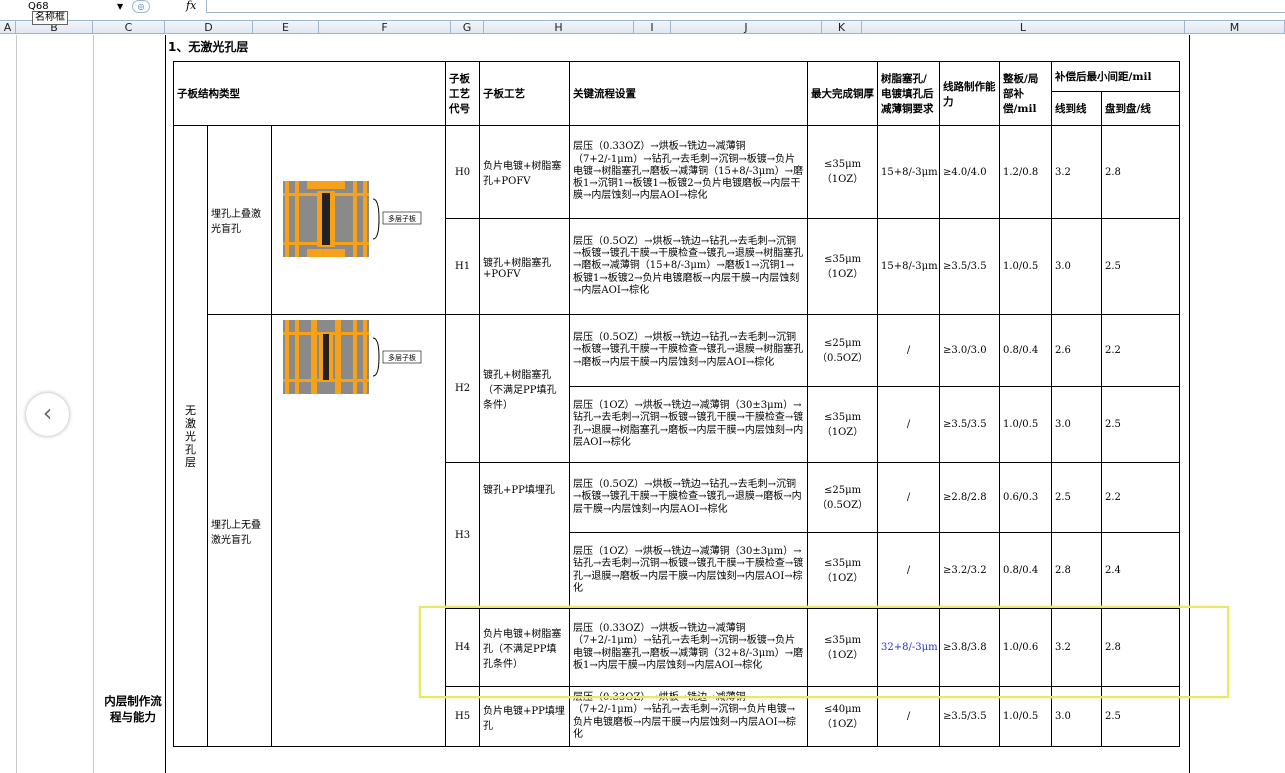 The image size is (1285, 773). What do you see at coordinates (191, 6) in the screenshot?
I see `fx-icon: fx` at bounding box center [191, 6].